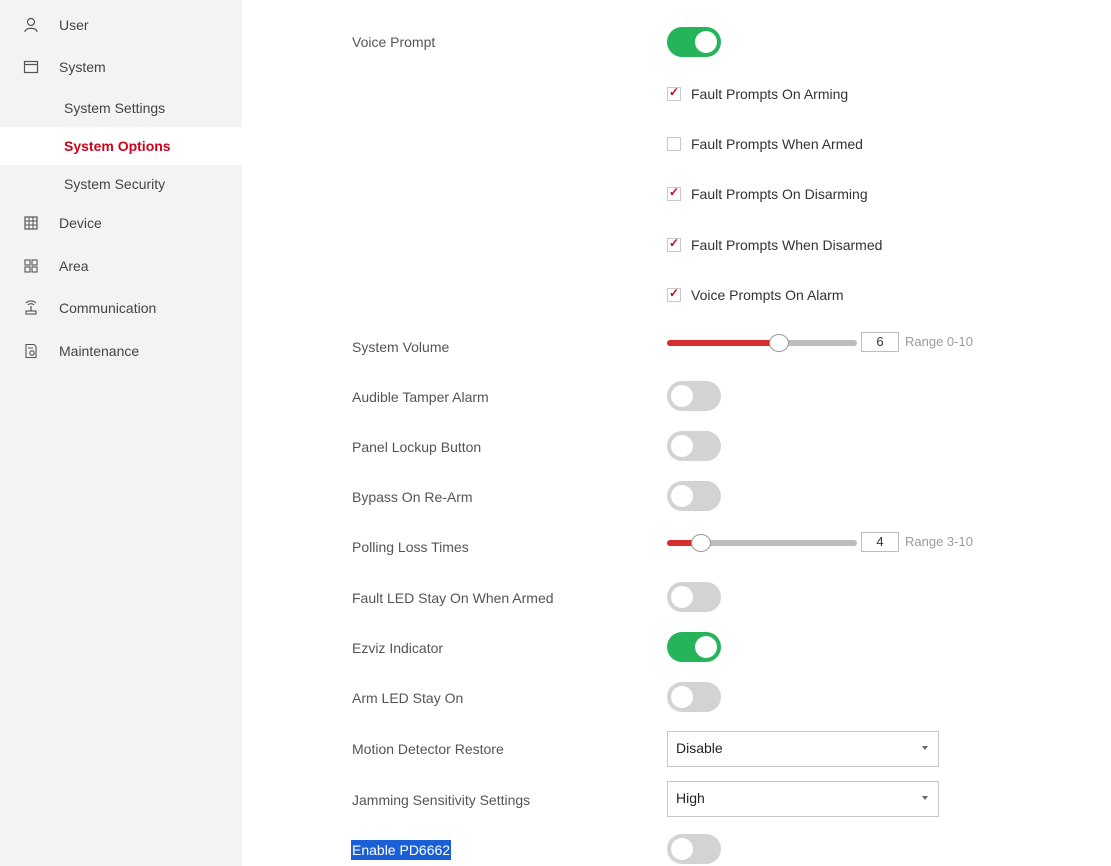  Describe the element at coordinates (74, 266) in the screenshot. I see `sidebar-item-label: Area` at that location.